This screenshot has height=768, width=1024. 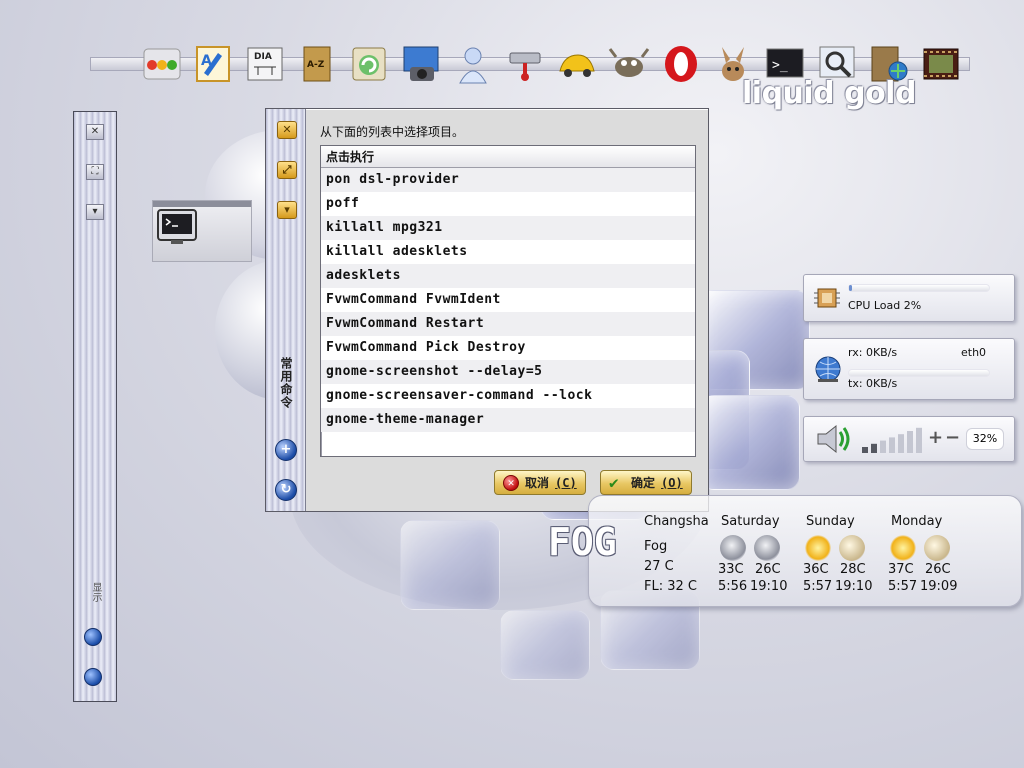 I want to click on weather-feels-like: FL: 32 C, so click(x=670, y=586).